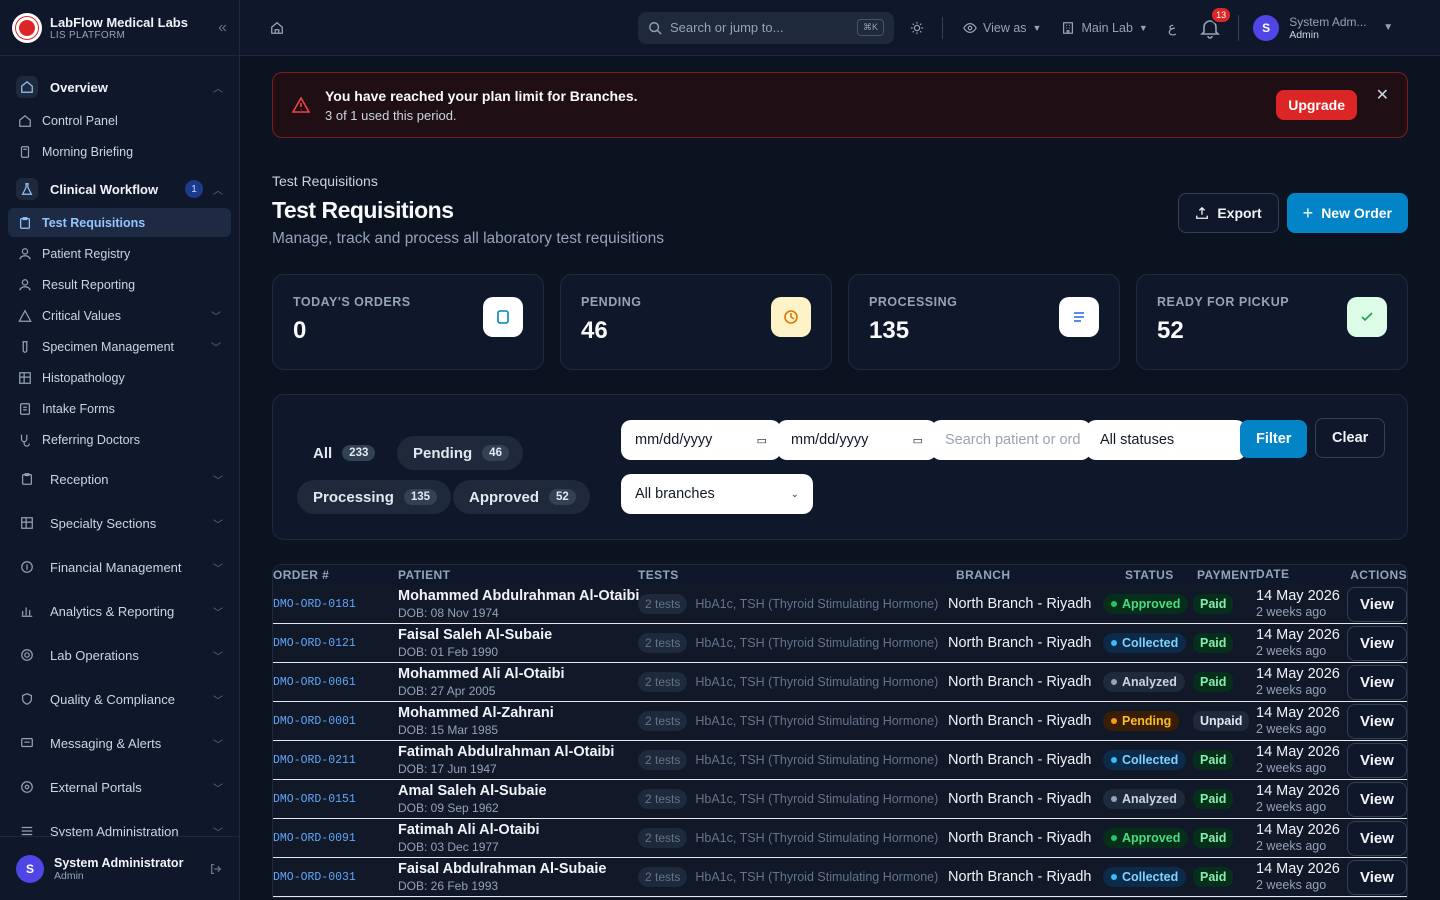 Image resolution: width=1440 pixels, height=900 pixels. Describe the element at coordinates (1350, 438) in the screenshot. I see `clear-button: Clear` at that location.